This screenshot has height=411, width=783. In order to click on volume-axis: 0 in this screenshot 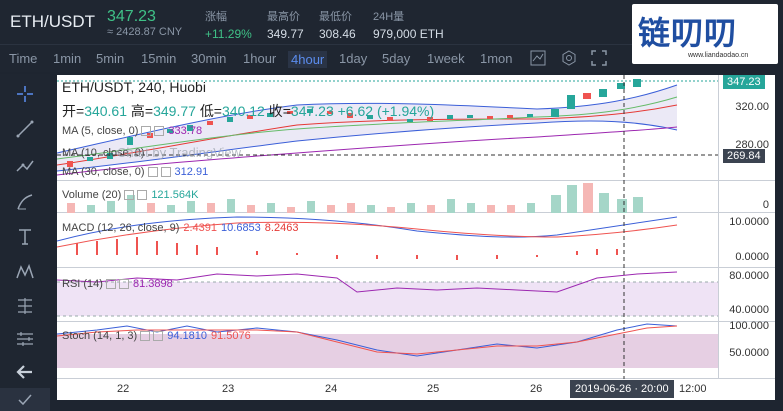, I will do `click(746, 197)`.